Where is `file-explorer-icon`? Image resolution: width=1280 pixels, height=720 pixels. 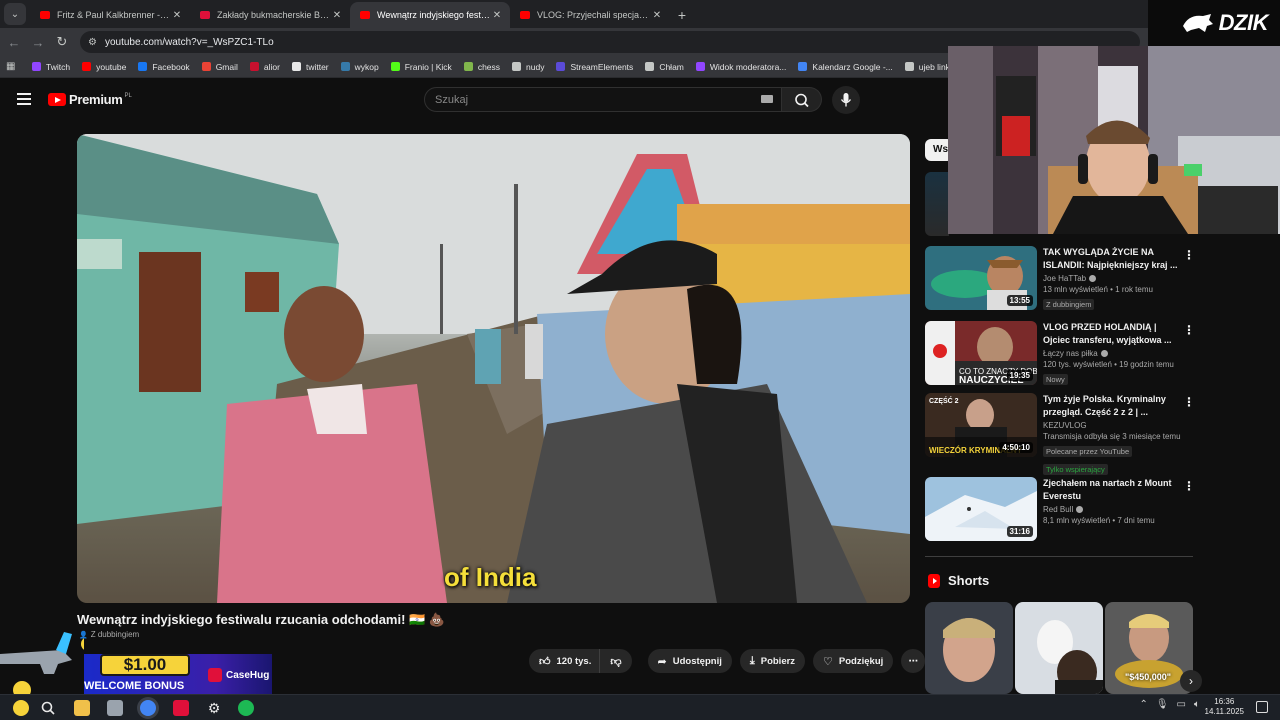
file-explorer-icon is located at coordinates (82, 708).